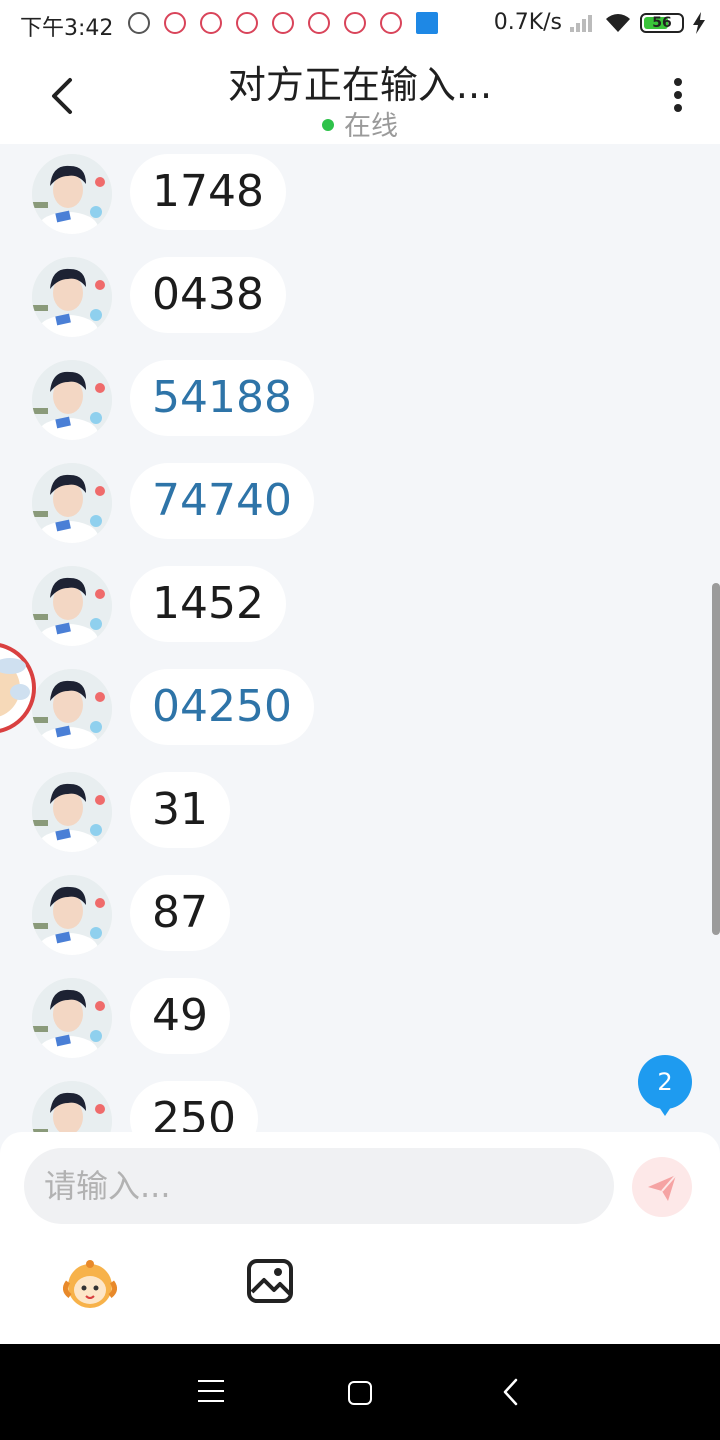  Describe the element at coordinates (360, 1238) in the screenshot. I see `input-panel` at that location.